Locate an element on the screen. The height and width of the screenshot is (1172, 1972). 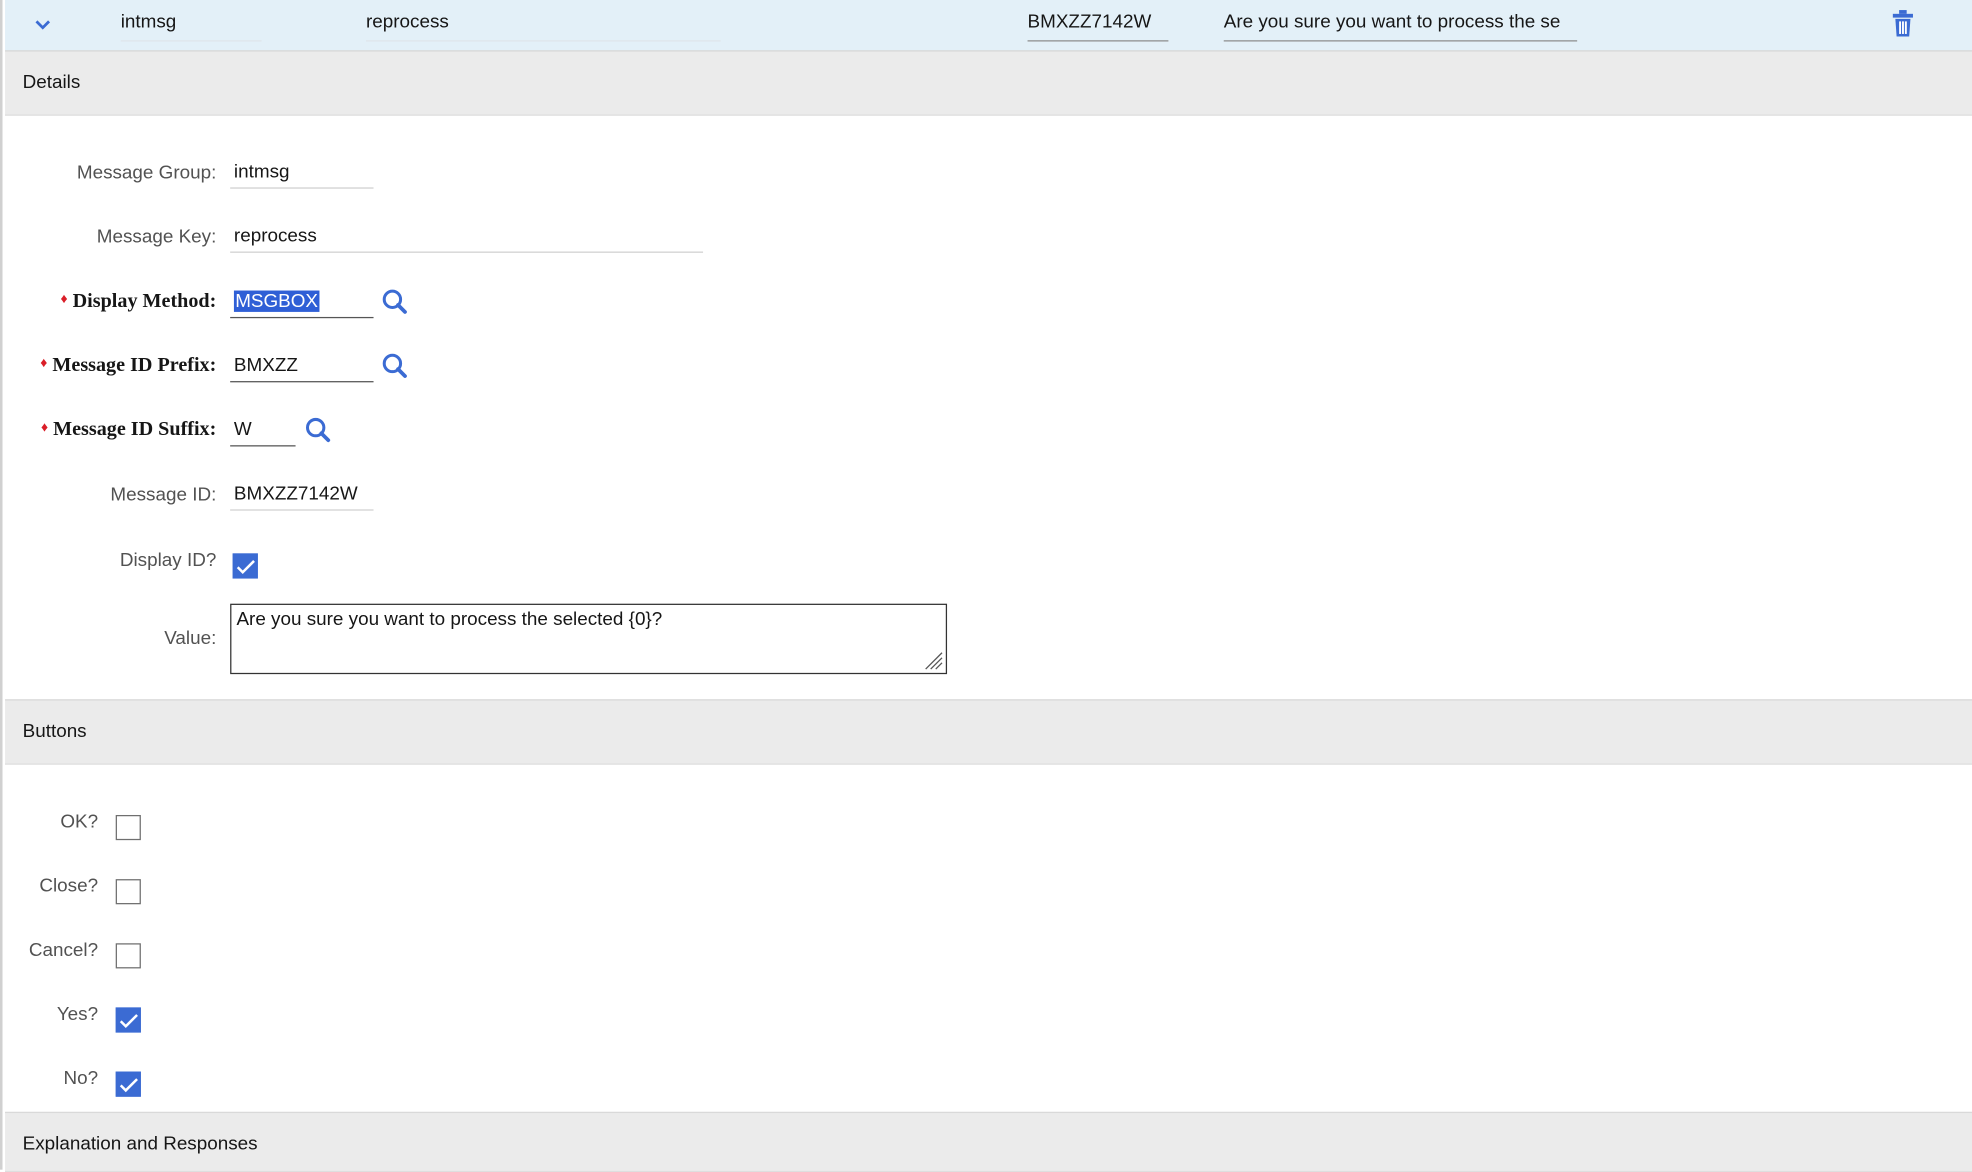
trash-icon is located at coordinates (1903, 24).